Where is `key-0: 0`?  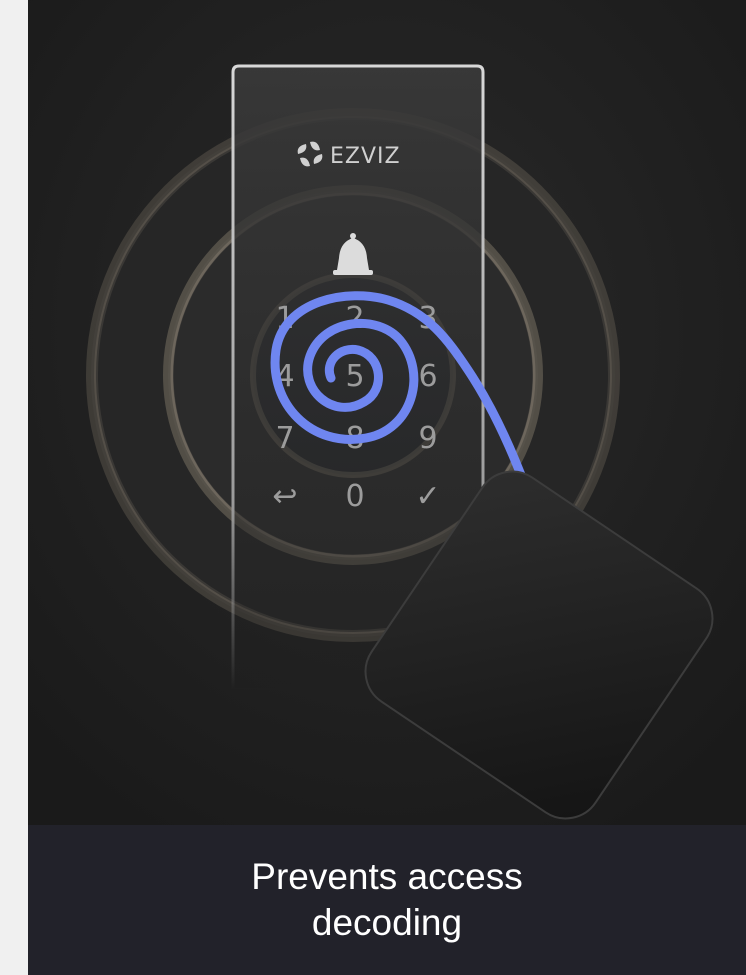
key-0: 0 is located at coordinates (354, 496).